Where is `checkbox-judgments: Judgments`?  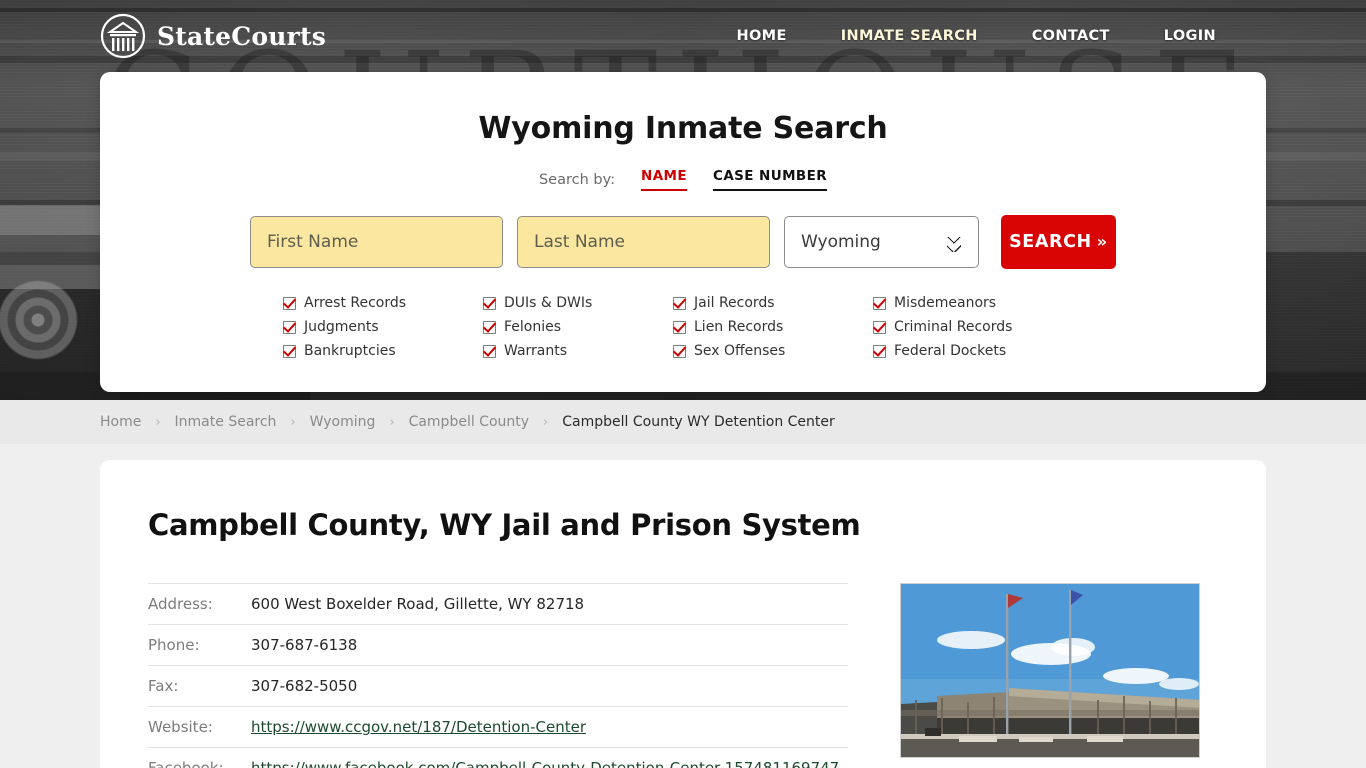
checkbox-judgments: Judgments is located at coordinates (383, 327).